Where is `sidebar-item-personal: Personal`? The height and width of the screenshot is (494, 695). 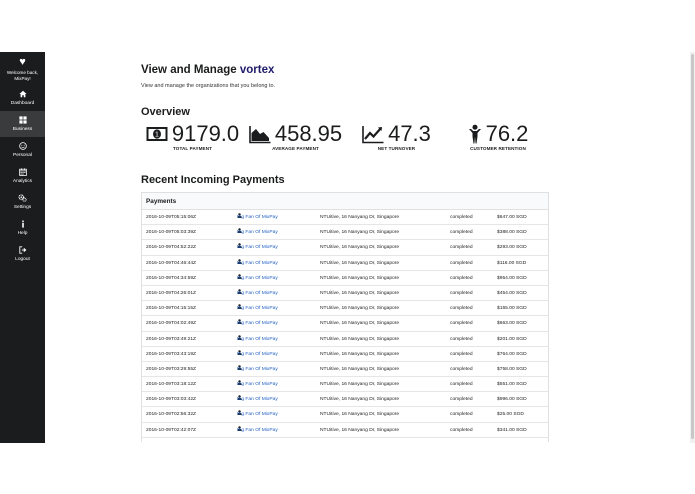 sidebar-item-personal: Personal is located at coordinates (22, 150).